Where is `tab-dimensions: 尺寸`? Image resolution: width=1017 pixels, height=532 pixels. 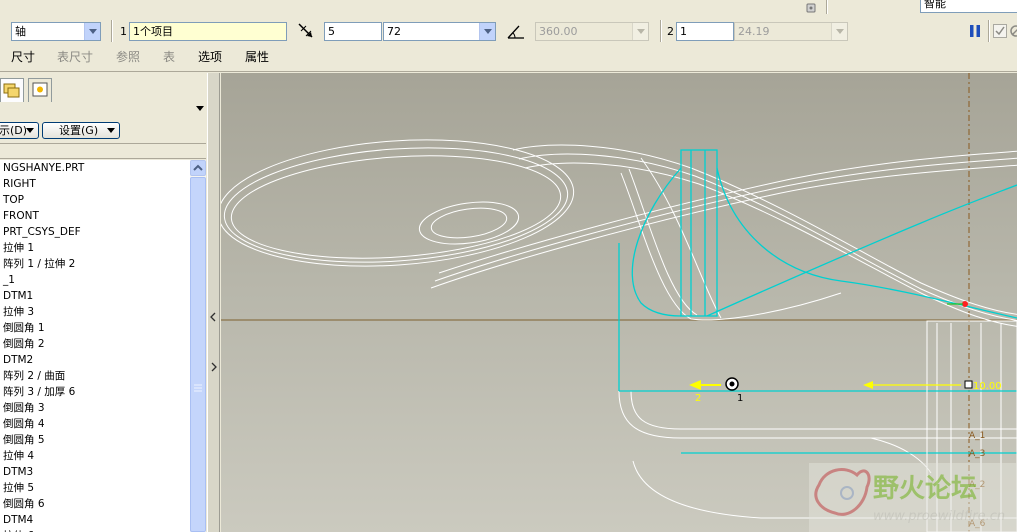 tab-dimensions: 尺寸 is located at coordinates (23, 56).